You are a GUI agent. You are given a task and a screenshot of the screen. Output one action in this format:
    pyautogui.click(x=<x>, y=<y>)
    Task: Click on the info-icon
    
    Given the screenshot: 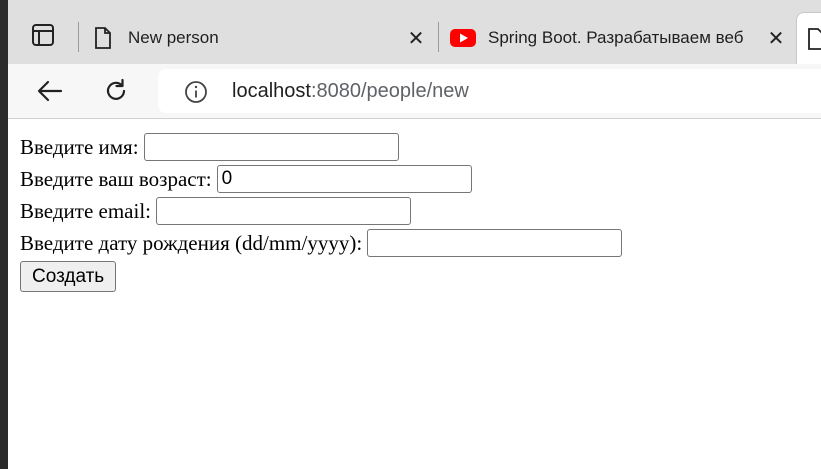 What is the action you would take?
    pyautogui.click(x=196, y=94)
    